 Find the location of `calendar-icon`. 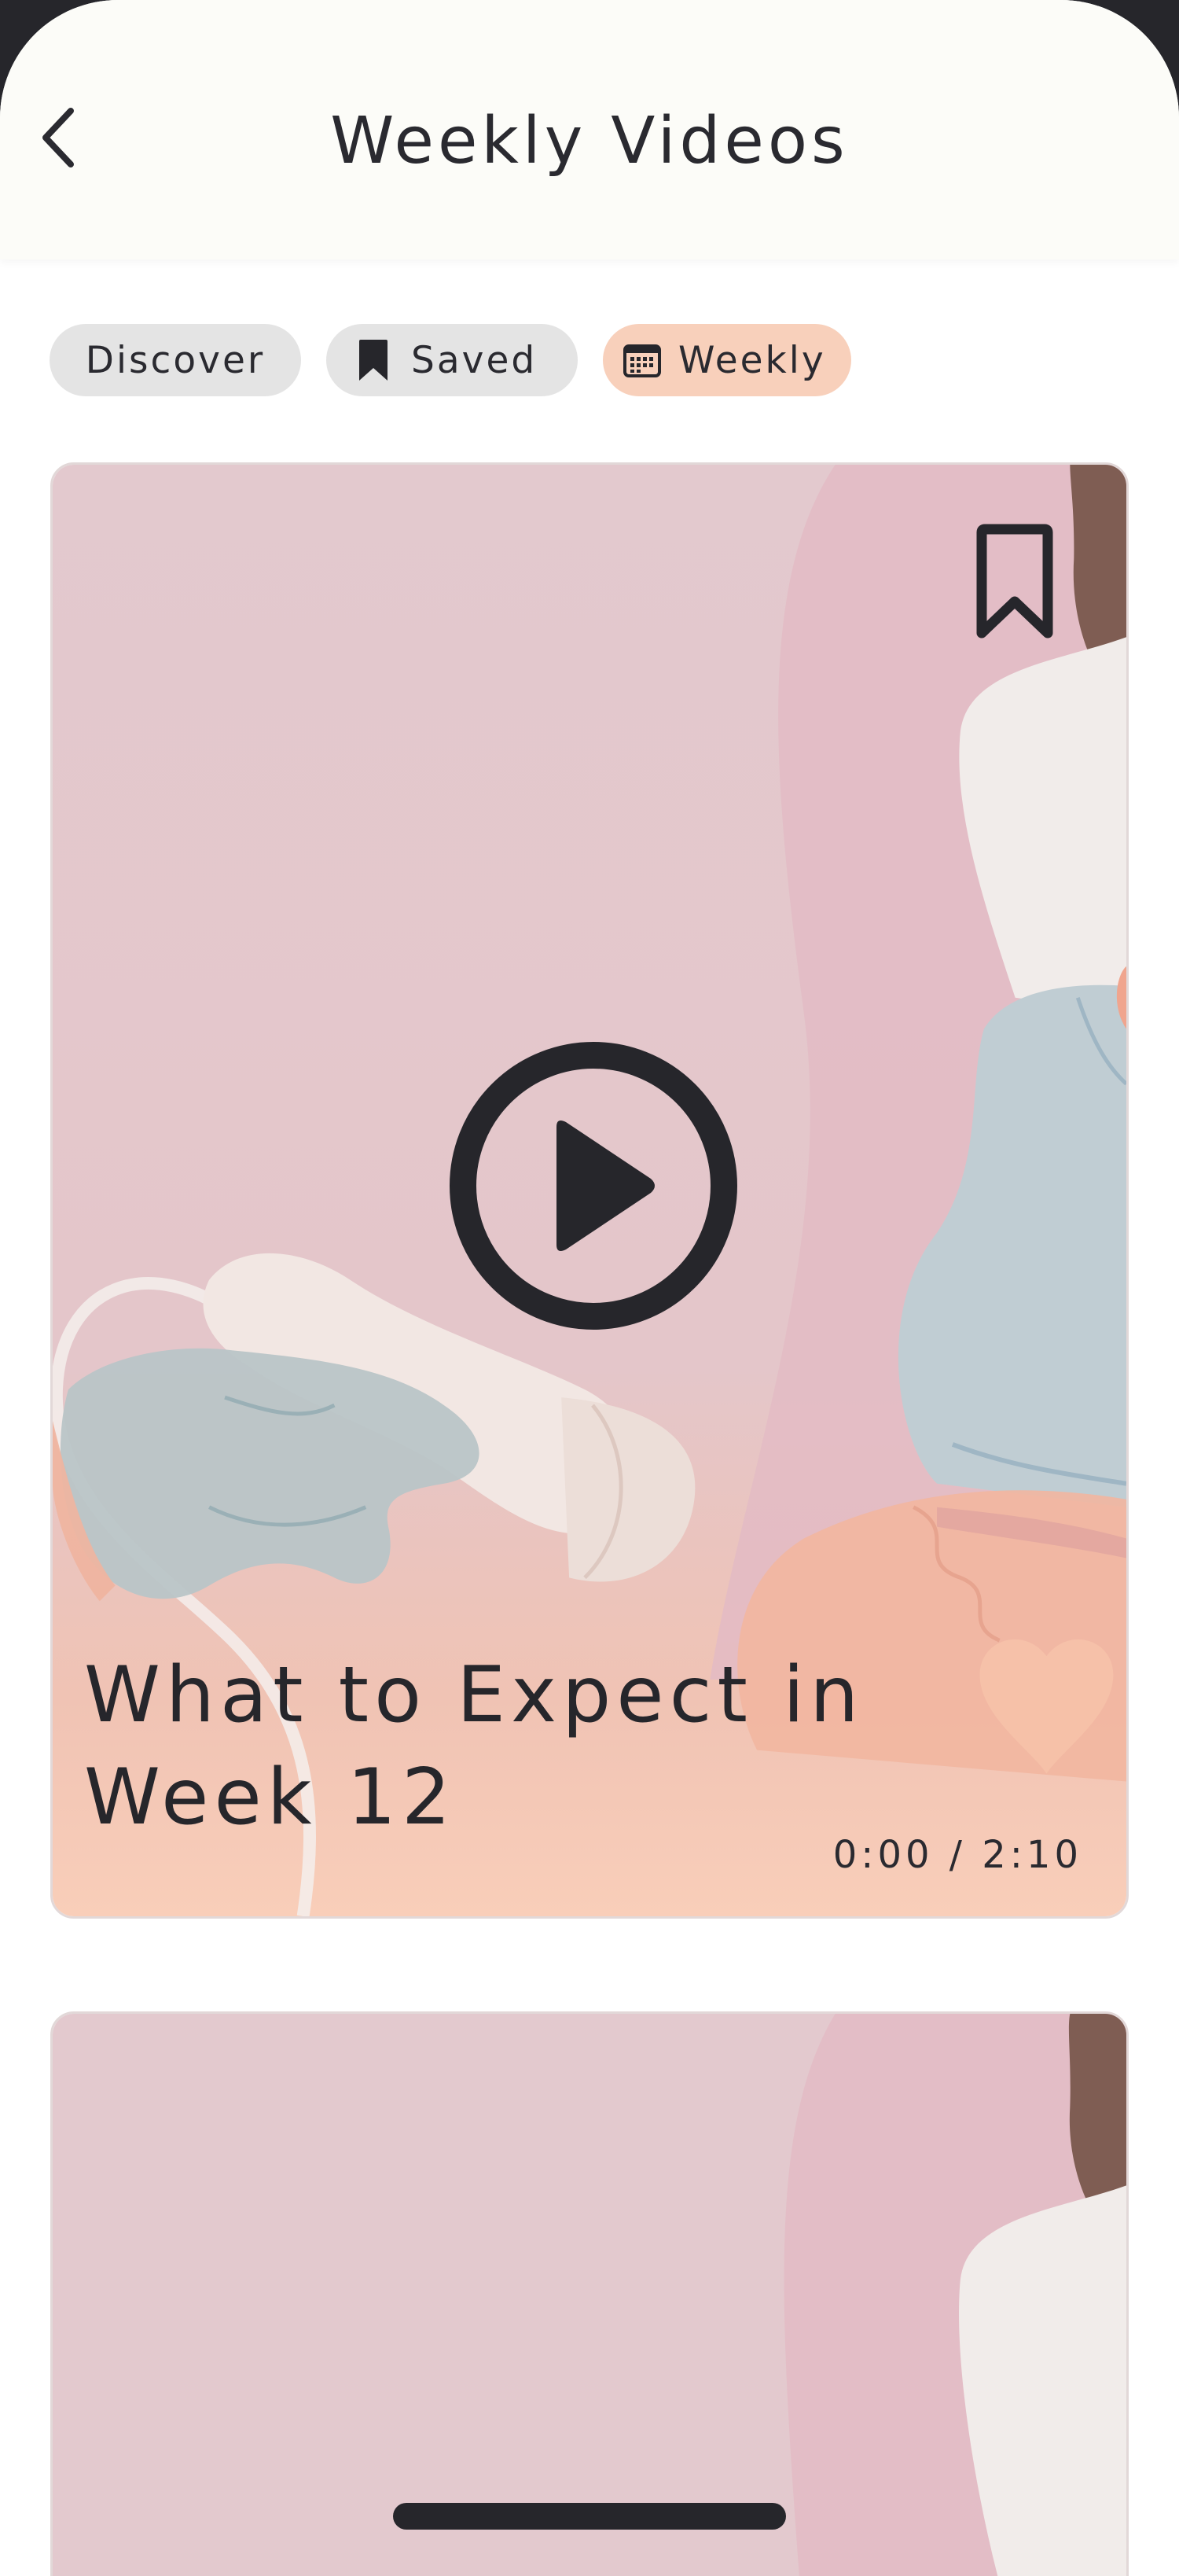

calendar-icon is located at coordinates (642, 360).